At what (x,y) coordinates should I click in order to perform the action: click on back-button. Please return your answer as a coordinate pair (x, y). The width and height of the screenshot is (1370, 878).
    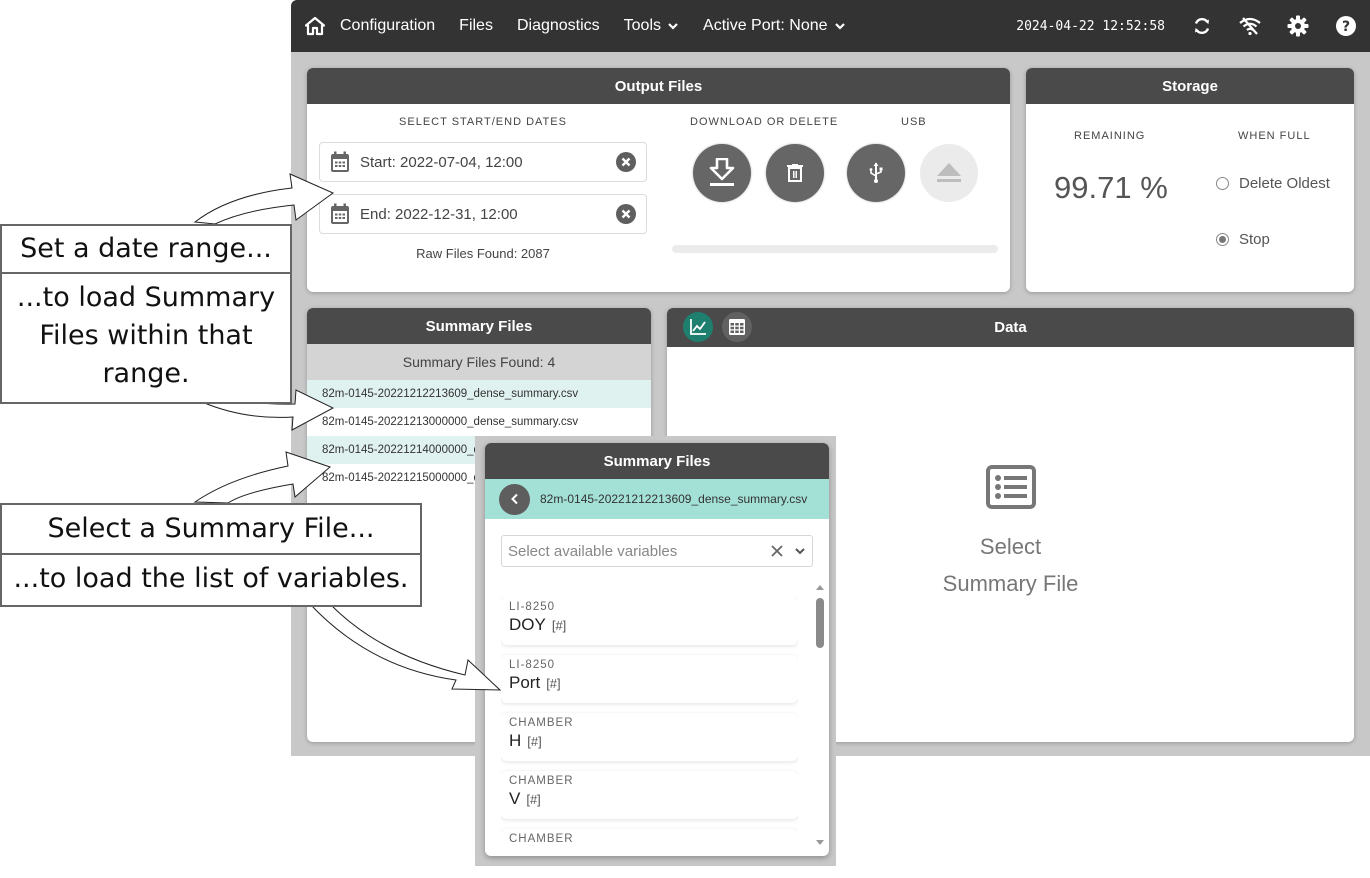
    Looking at the image, I should click on (514, 499).